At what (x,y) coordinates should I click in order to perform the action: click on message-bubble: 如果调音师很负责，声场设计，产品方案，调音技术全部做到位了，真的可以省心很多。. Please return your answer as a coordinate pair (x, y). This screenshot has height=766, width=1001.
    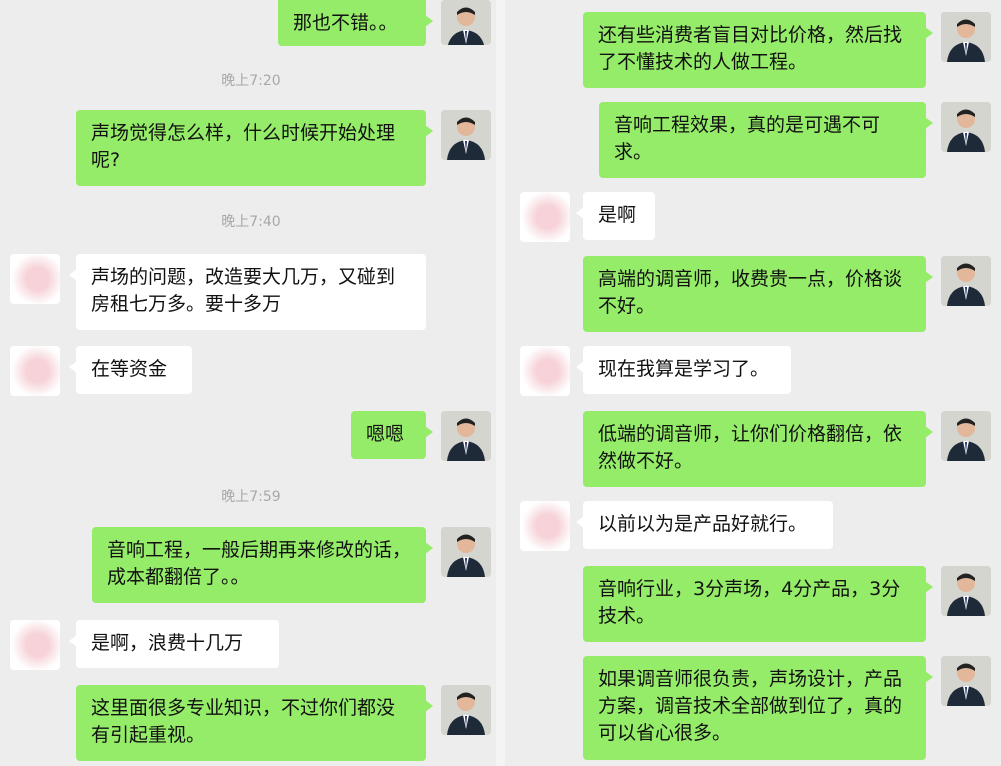
    Looking at the image, I should click on (758, 708).